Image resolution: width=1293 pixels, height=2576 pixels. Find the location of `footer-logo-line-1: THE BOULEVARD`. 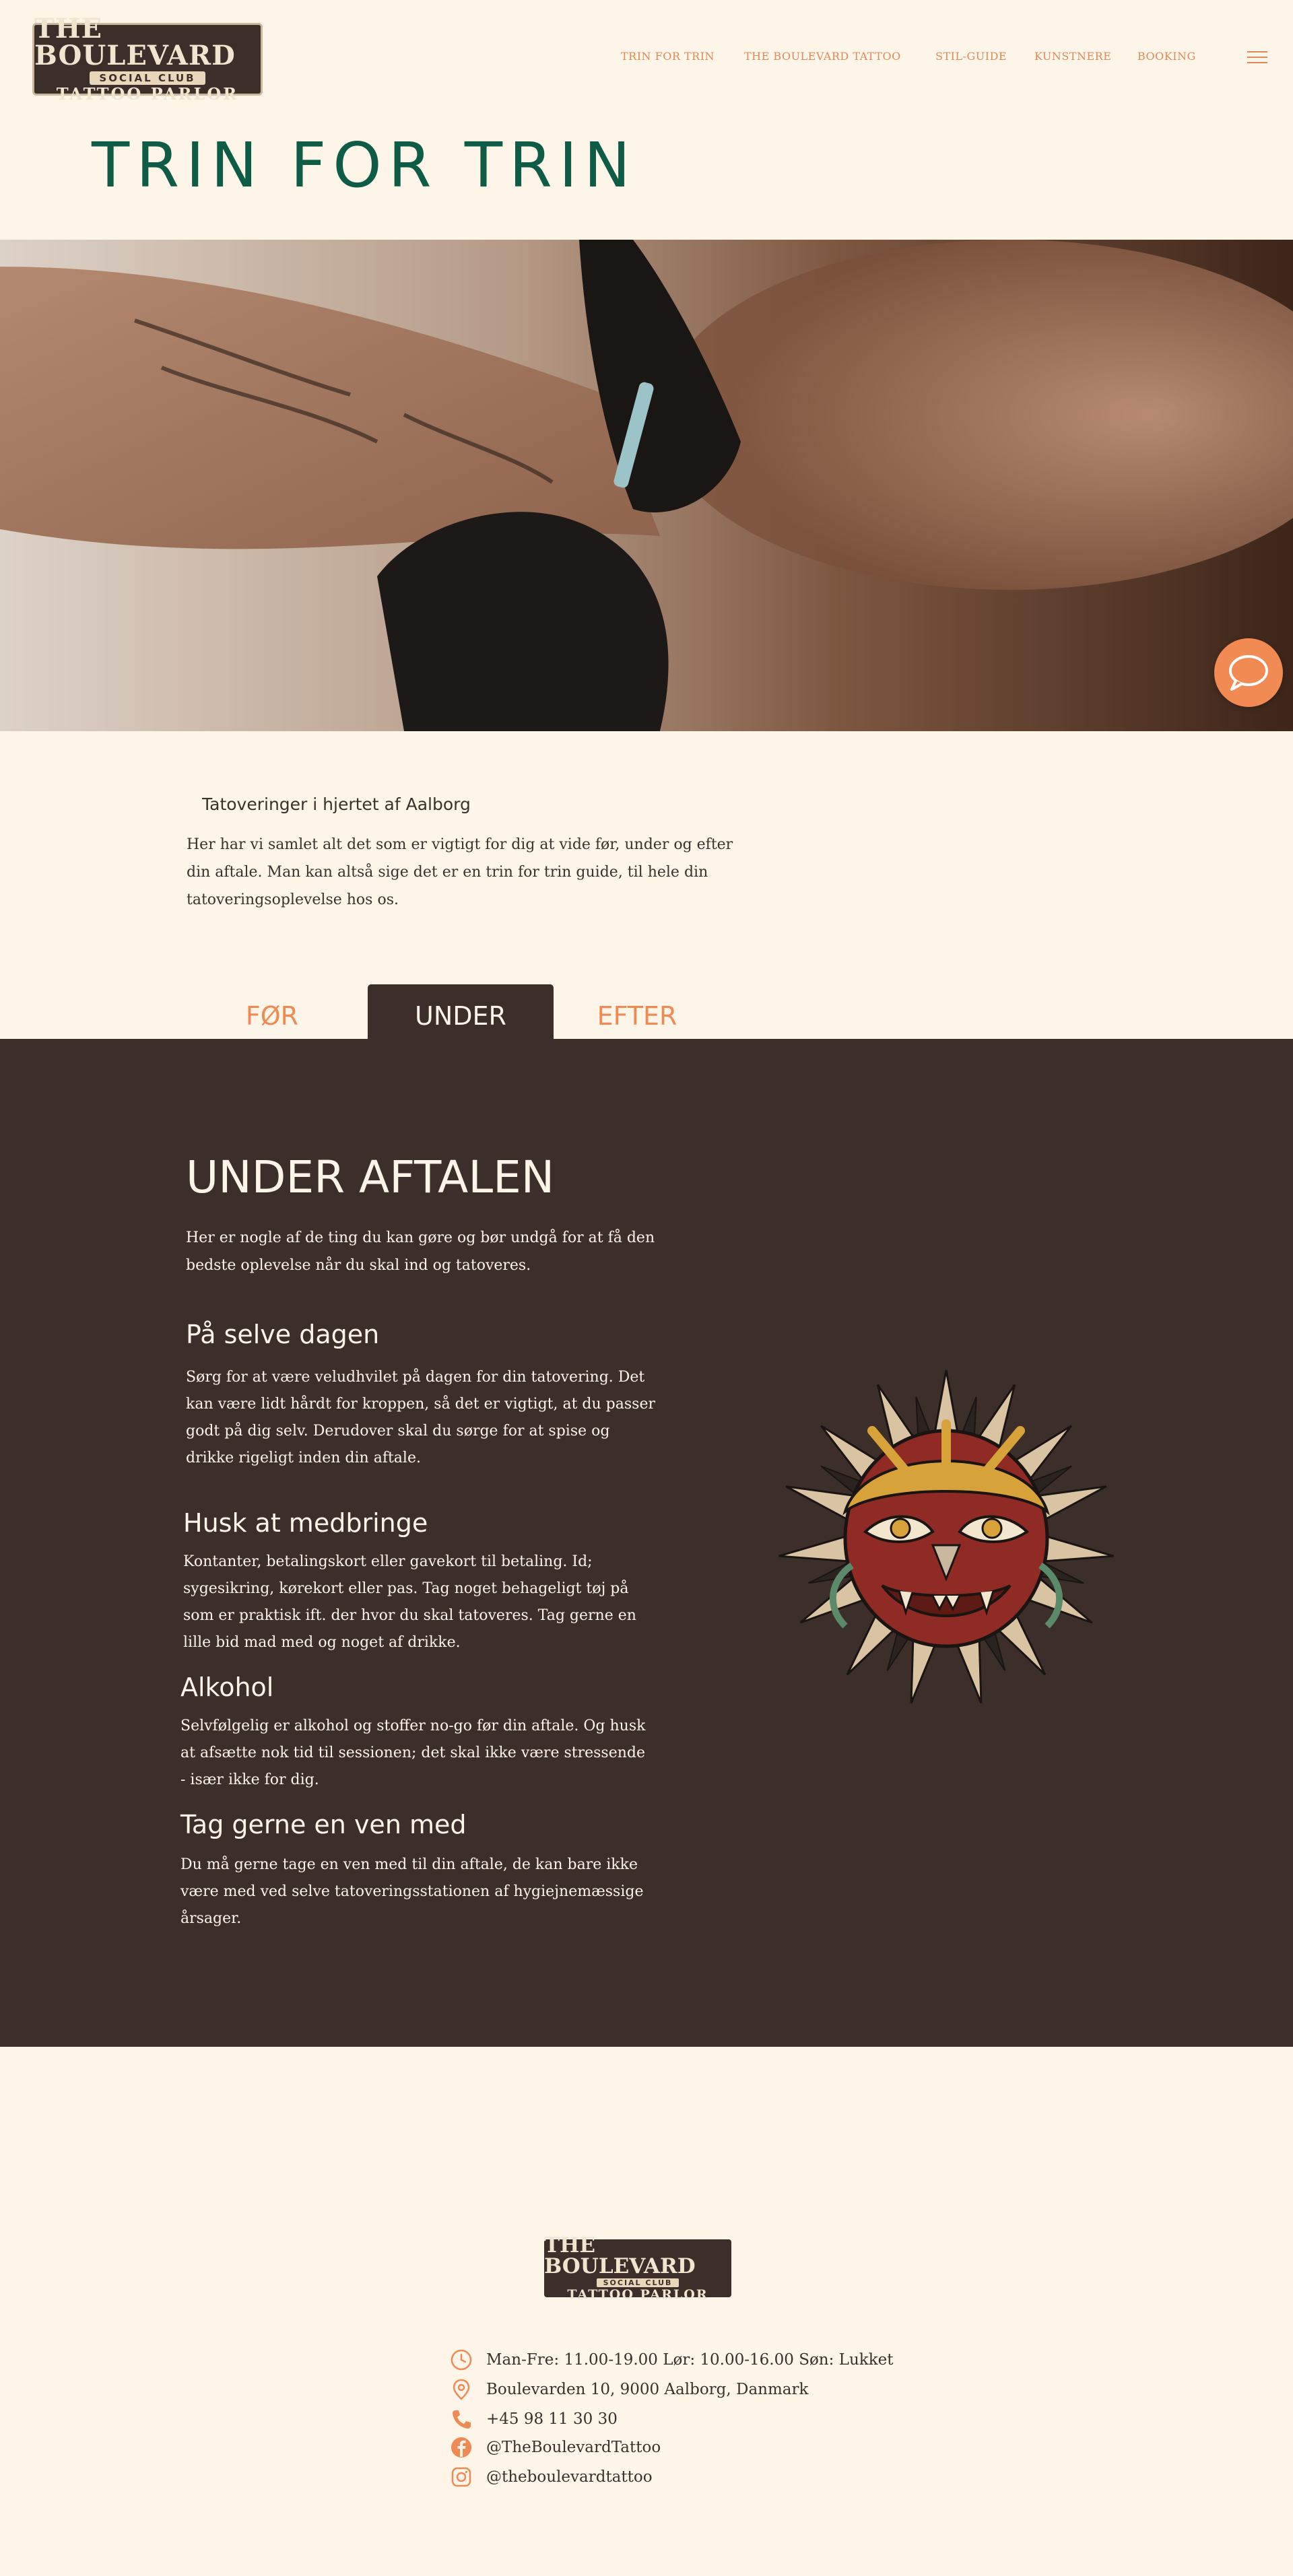

footer-logo-line-1: THE BOULEVARD is located at coordinates (620, 2255).